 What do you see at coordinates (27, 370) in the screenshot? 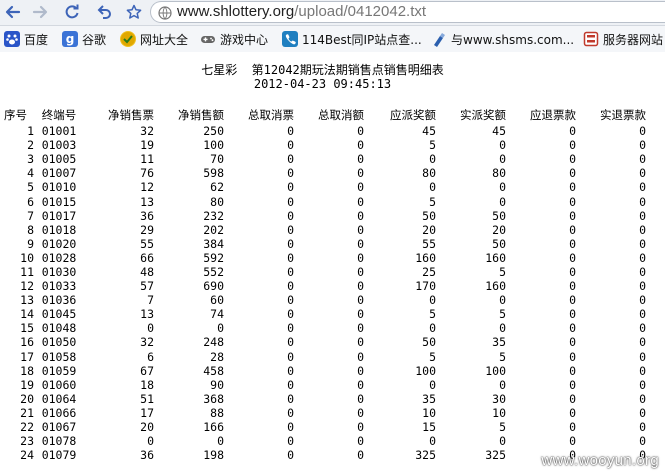
I see `table-cell: 18` at bounding box center [27, 370].